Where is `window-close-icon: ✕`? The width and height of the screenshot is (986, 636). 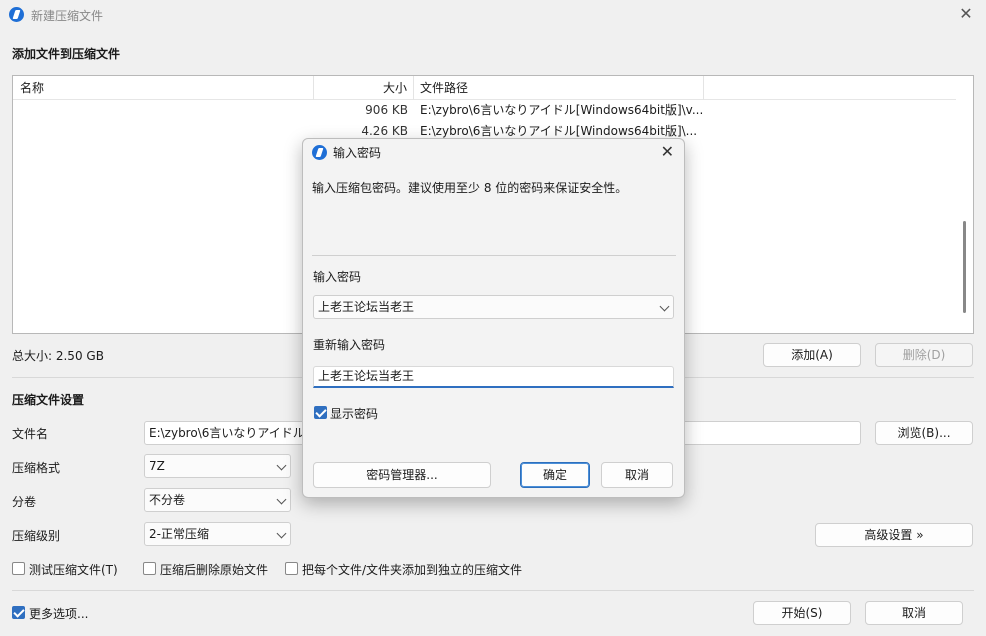 window-close-icon: ✕ is located at coordinates (966, 14).